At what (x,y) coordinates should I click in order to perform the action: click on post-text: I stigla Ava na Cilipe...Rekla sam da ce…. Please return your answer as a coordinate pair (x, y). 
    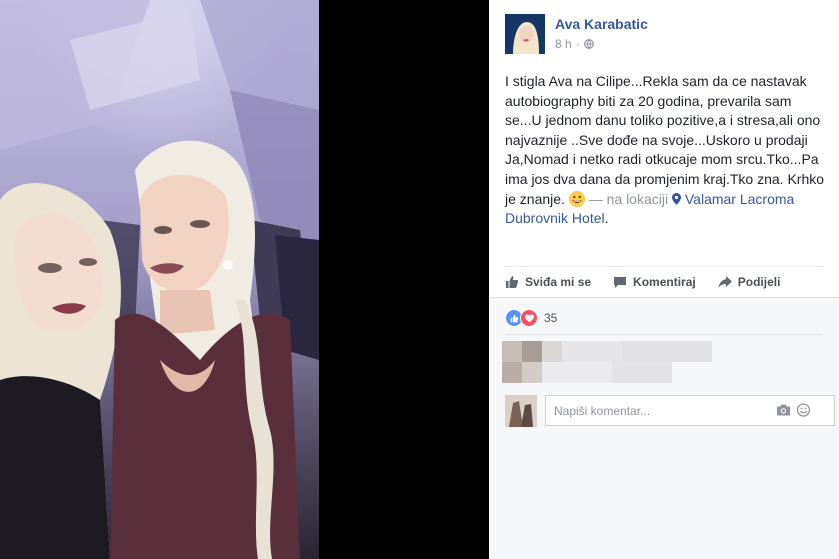
    Looking at the image, I should click on (665, 150).